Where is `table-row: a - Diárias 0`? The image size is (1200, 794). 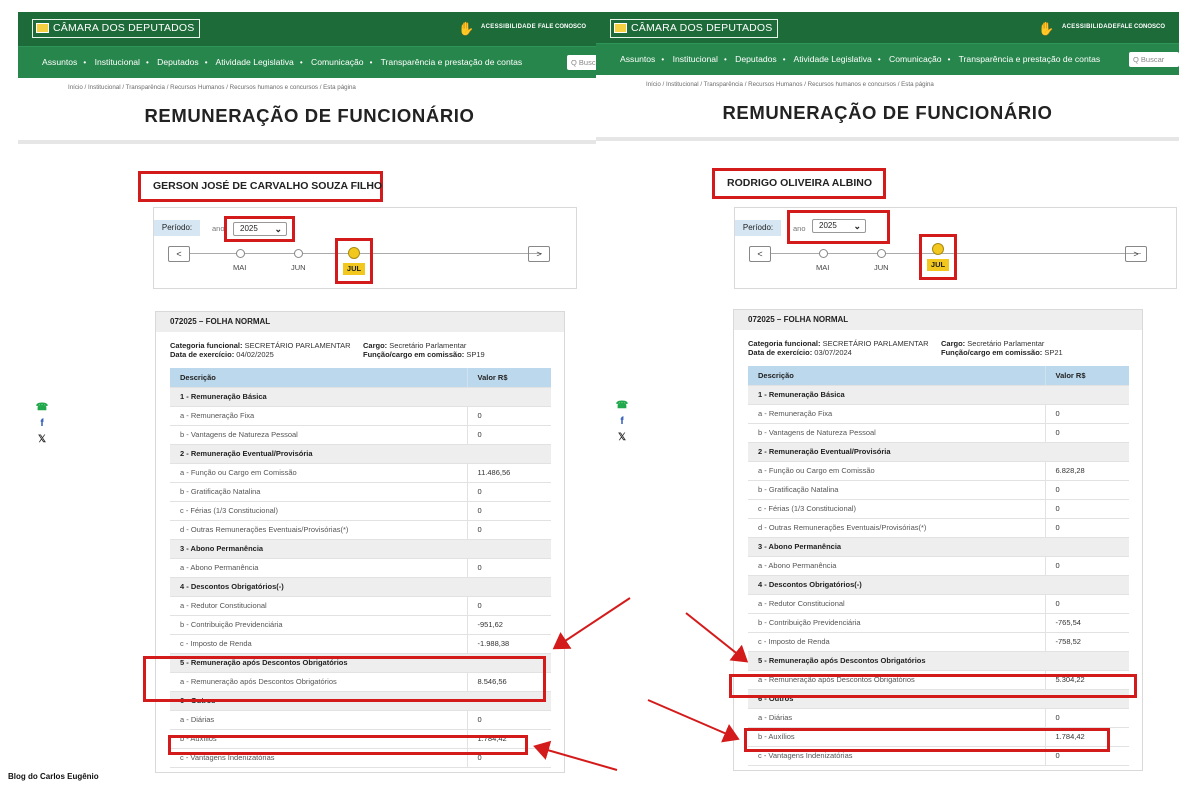
table-row: a - Diárias 0 is located at coordinates (938, 718).